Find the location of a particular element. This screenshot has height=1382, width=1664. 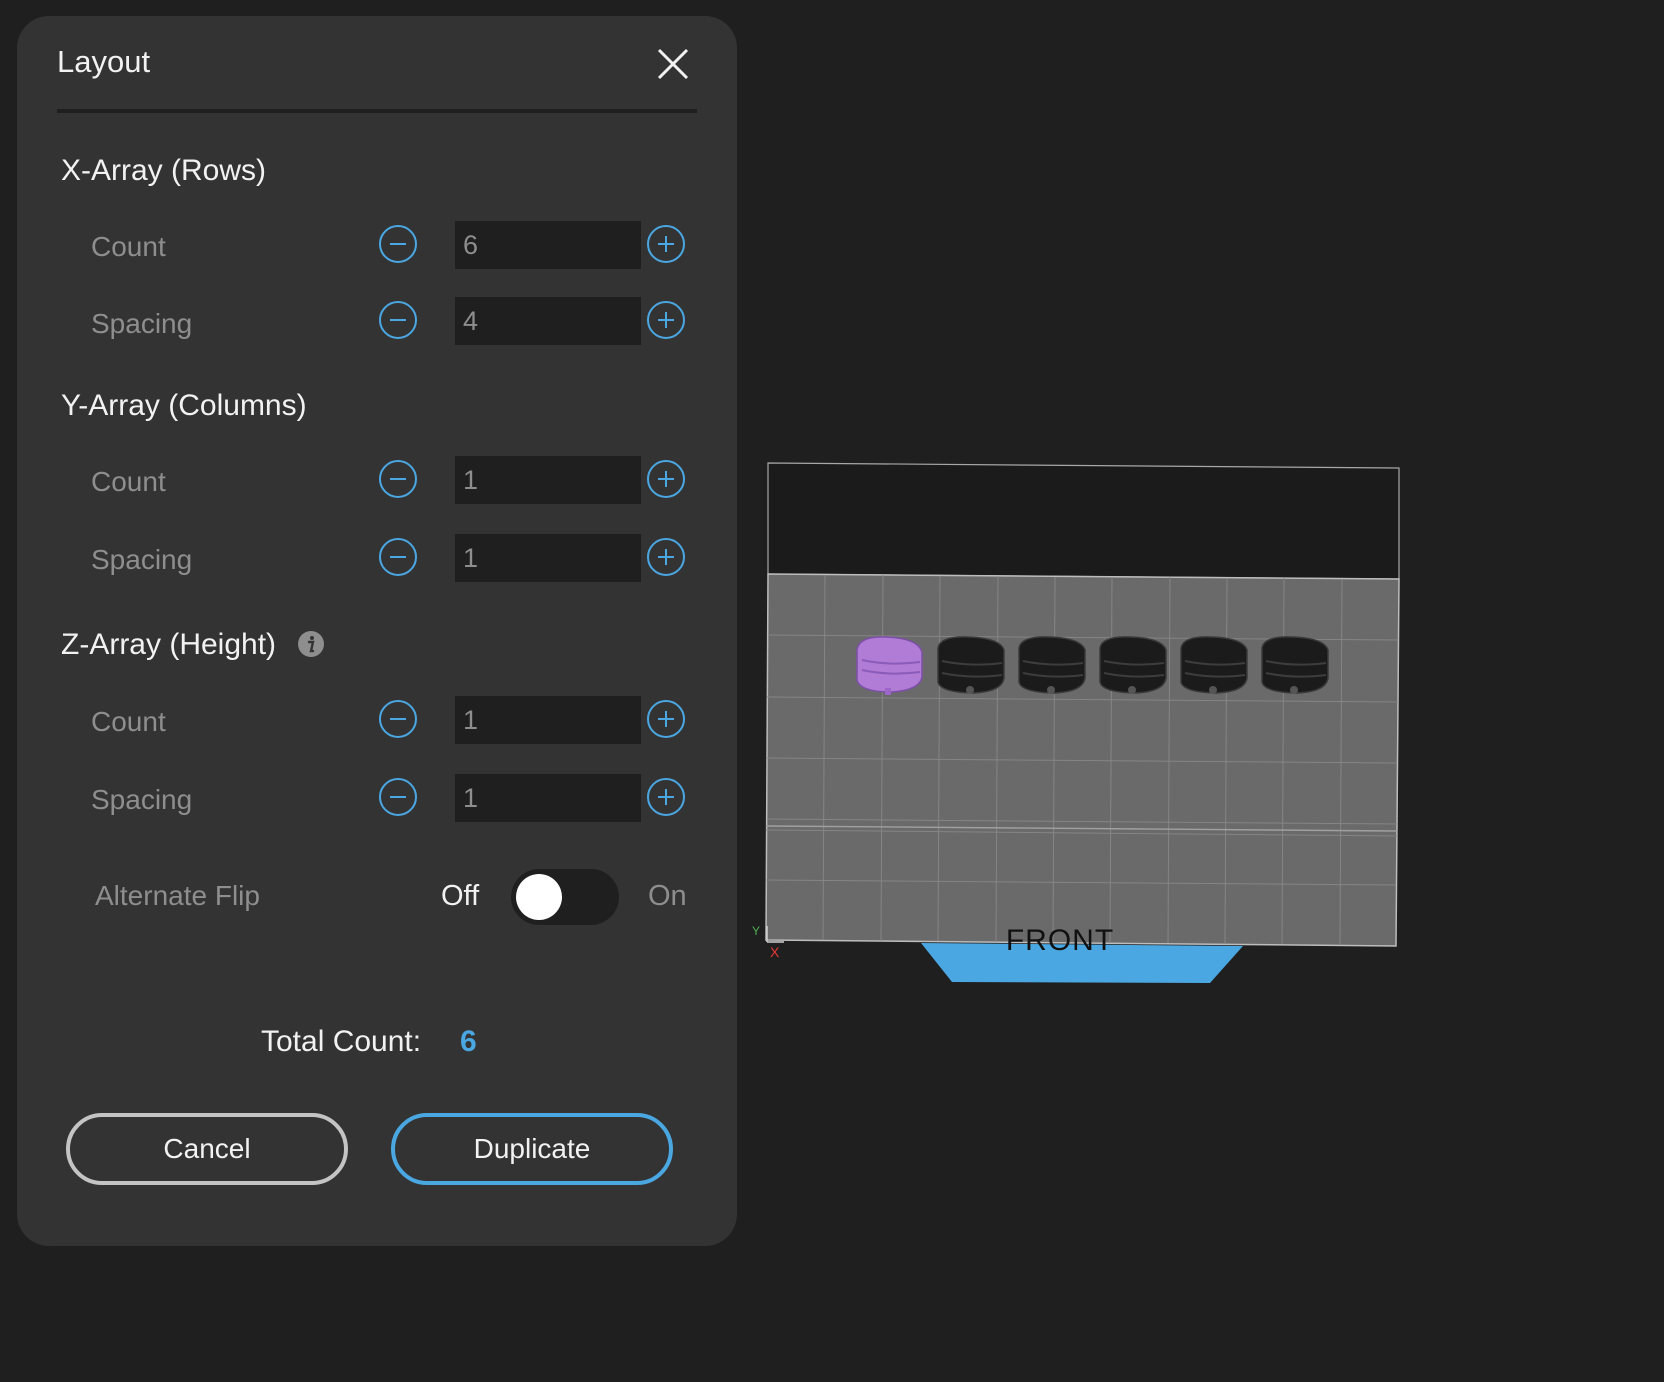

build-volume-back-wall is located at coordinates (1083, 521).